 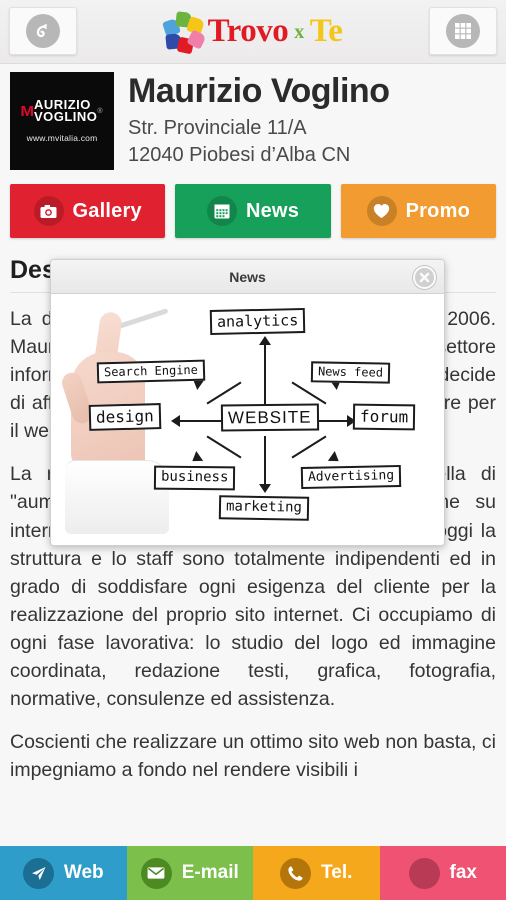 I want to click on business-logo-line2: VOGLINO, so click(x=65, y=116).